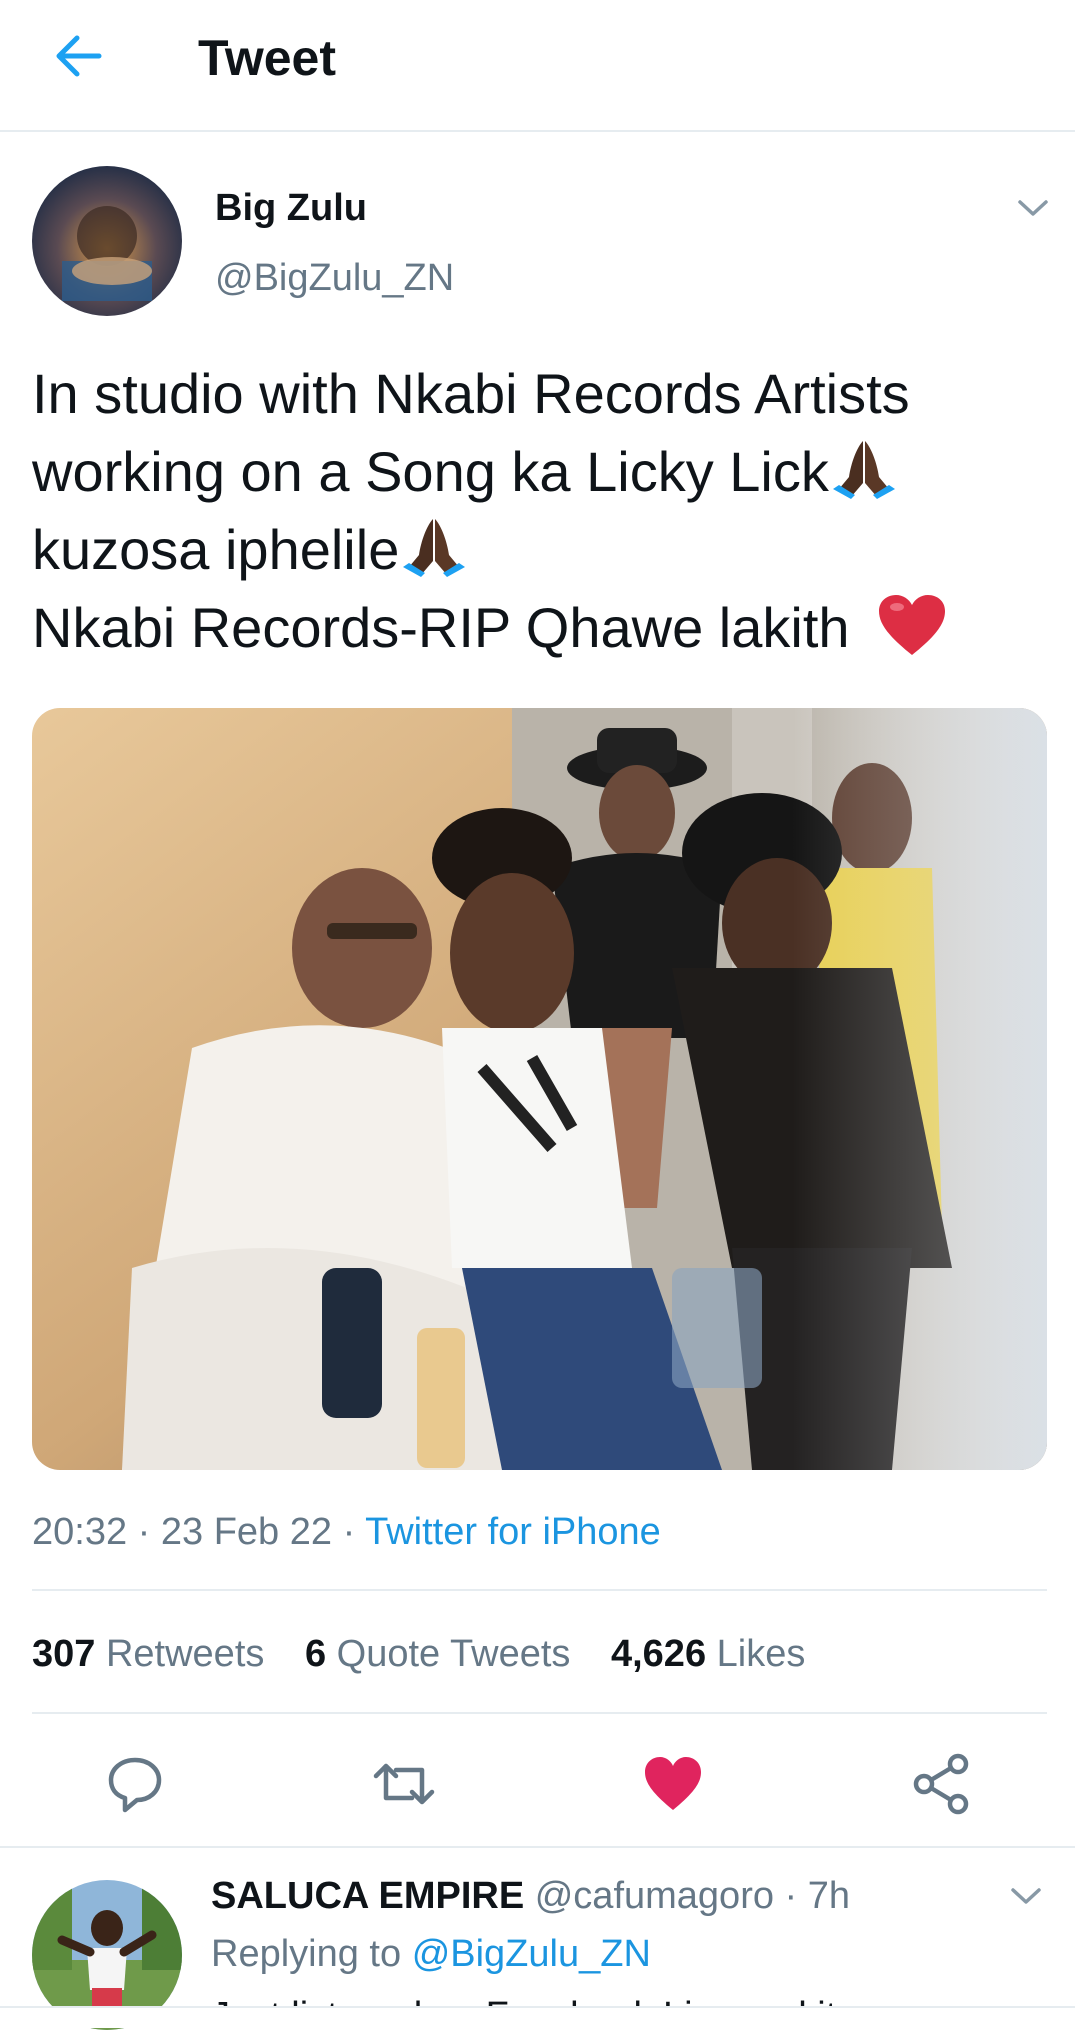 This screenshot has width=1075, height=2030. I want to click on avatar-image, so click(107, 241).